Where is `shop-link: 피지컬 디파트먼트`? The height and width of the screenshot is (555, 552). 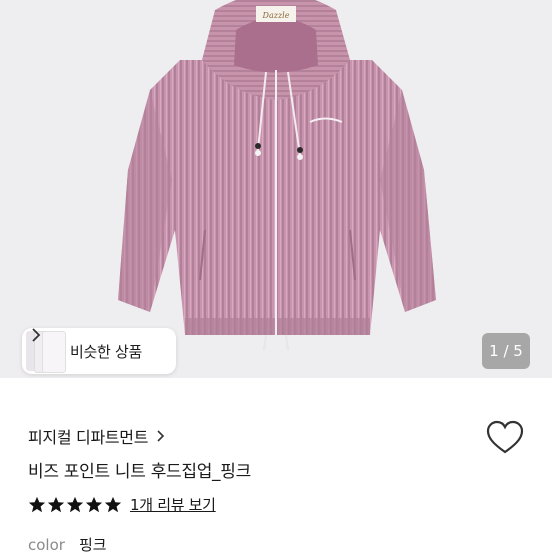 shop-link: 피지컬 디파트먼트 is located at coordinates (97, 436).